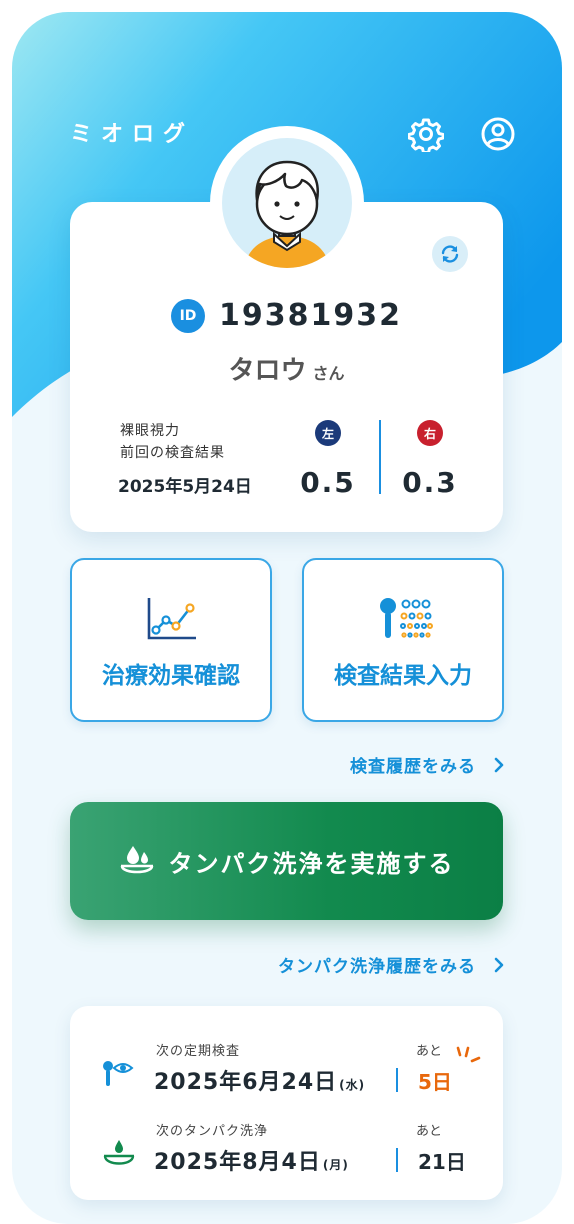 The image size is (574, 1224). Describe the element at coordinates (435, 1082) in the screenshot. I see `next-exam-remaining-days: 5日` at that location.